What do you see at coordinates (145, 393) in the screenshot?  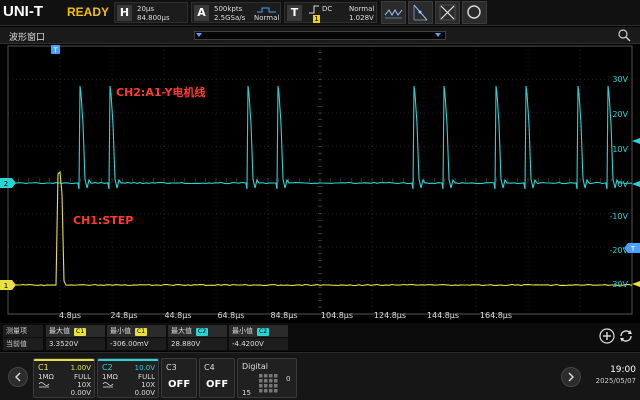 I see `channel-2-offset: 0.00V` at bounding box center [145, 393].